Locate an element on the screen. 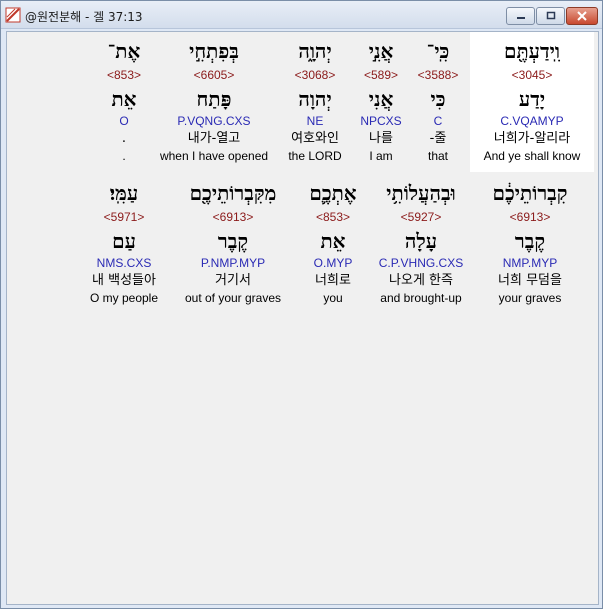  strong-number: <5971> is located at coordinates (124, 217).